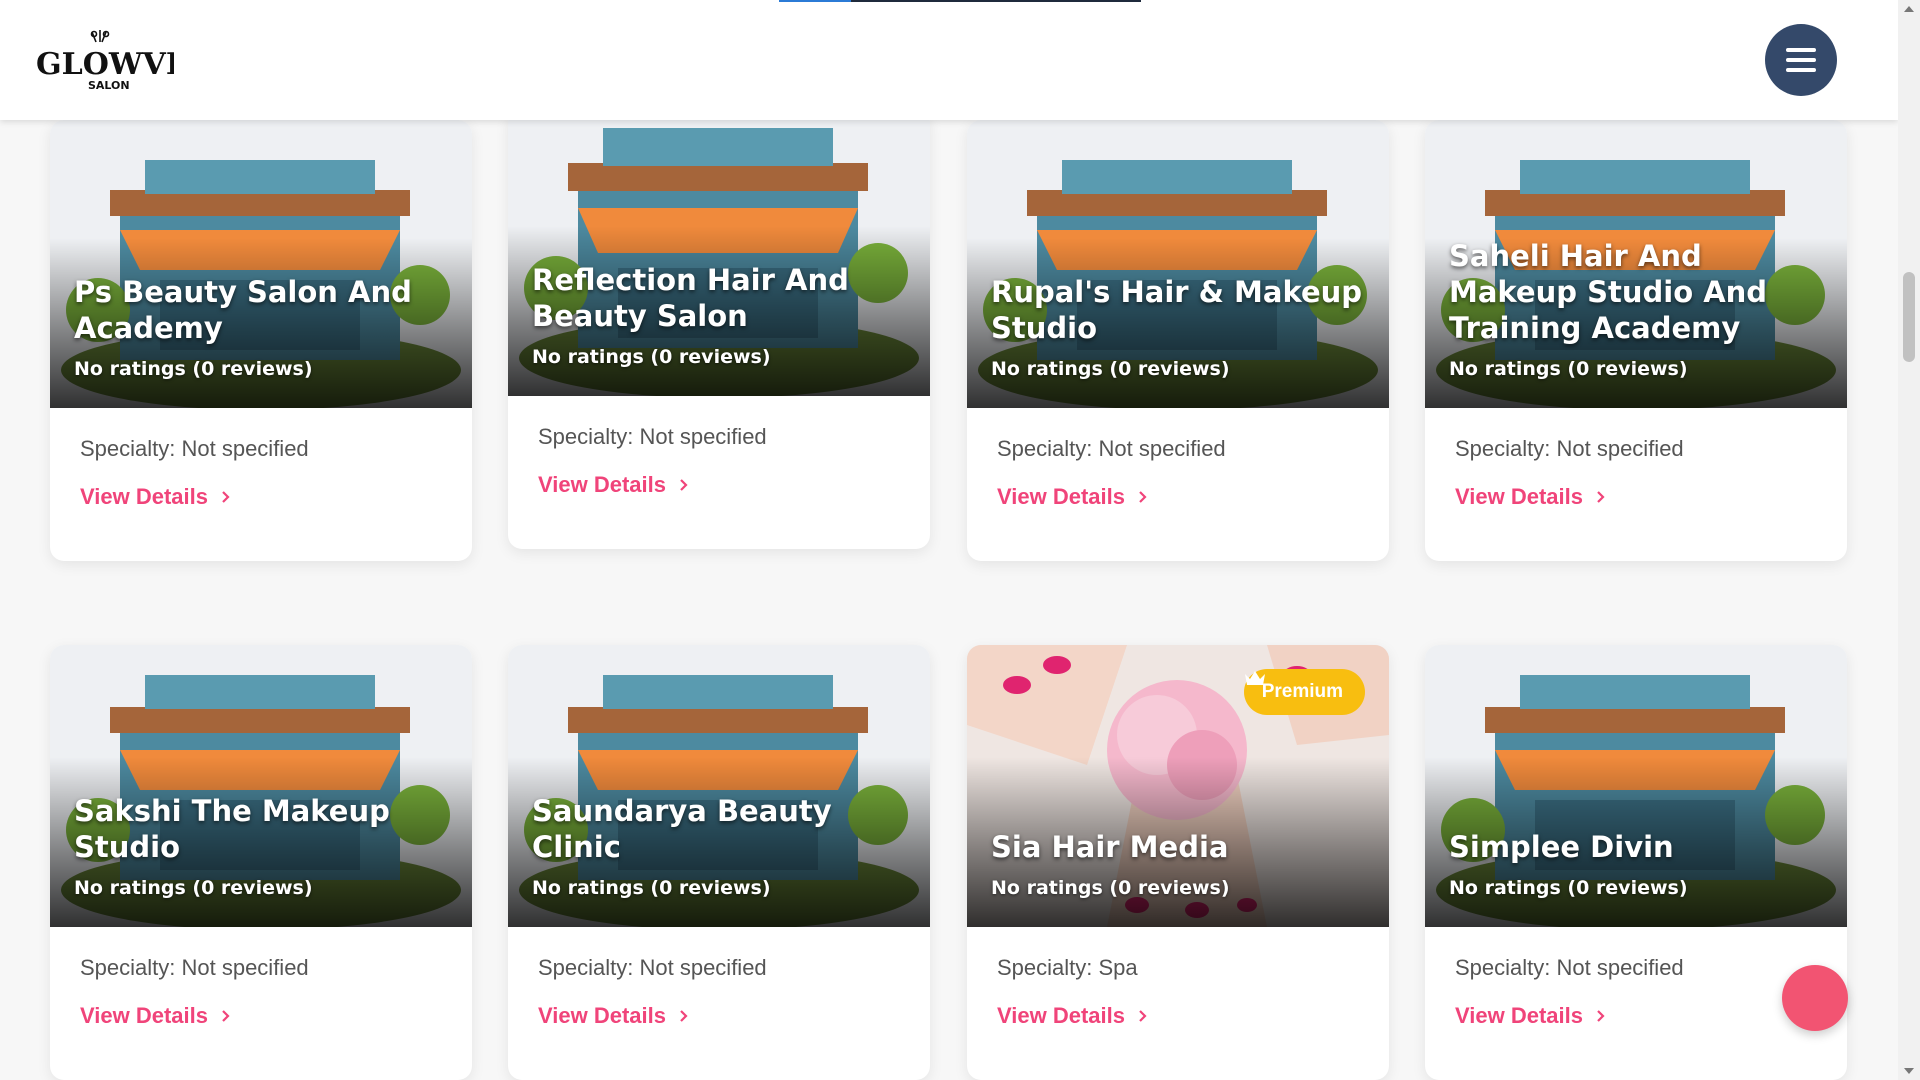 This screenshot has height=1080, width=1920. Describe the element at coordinates (105, 64) in the screenshot. I see `svg-text: GLOWVITA` at that location.